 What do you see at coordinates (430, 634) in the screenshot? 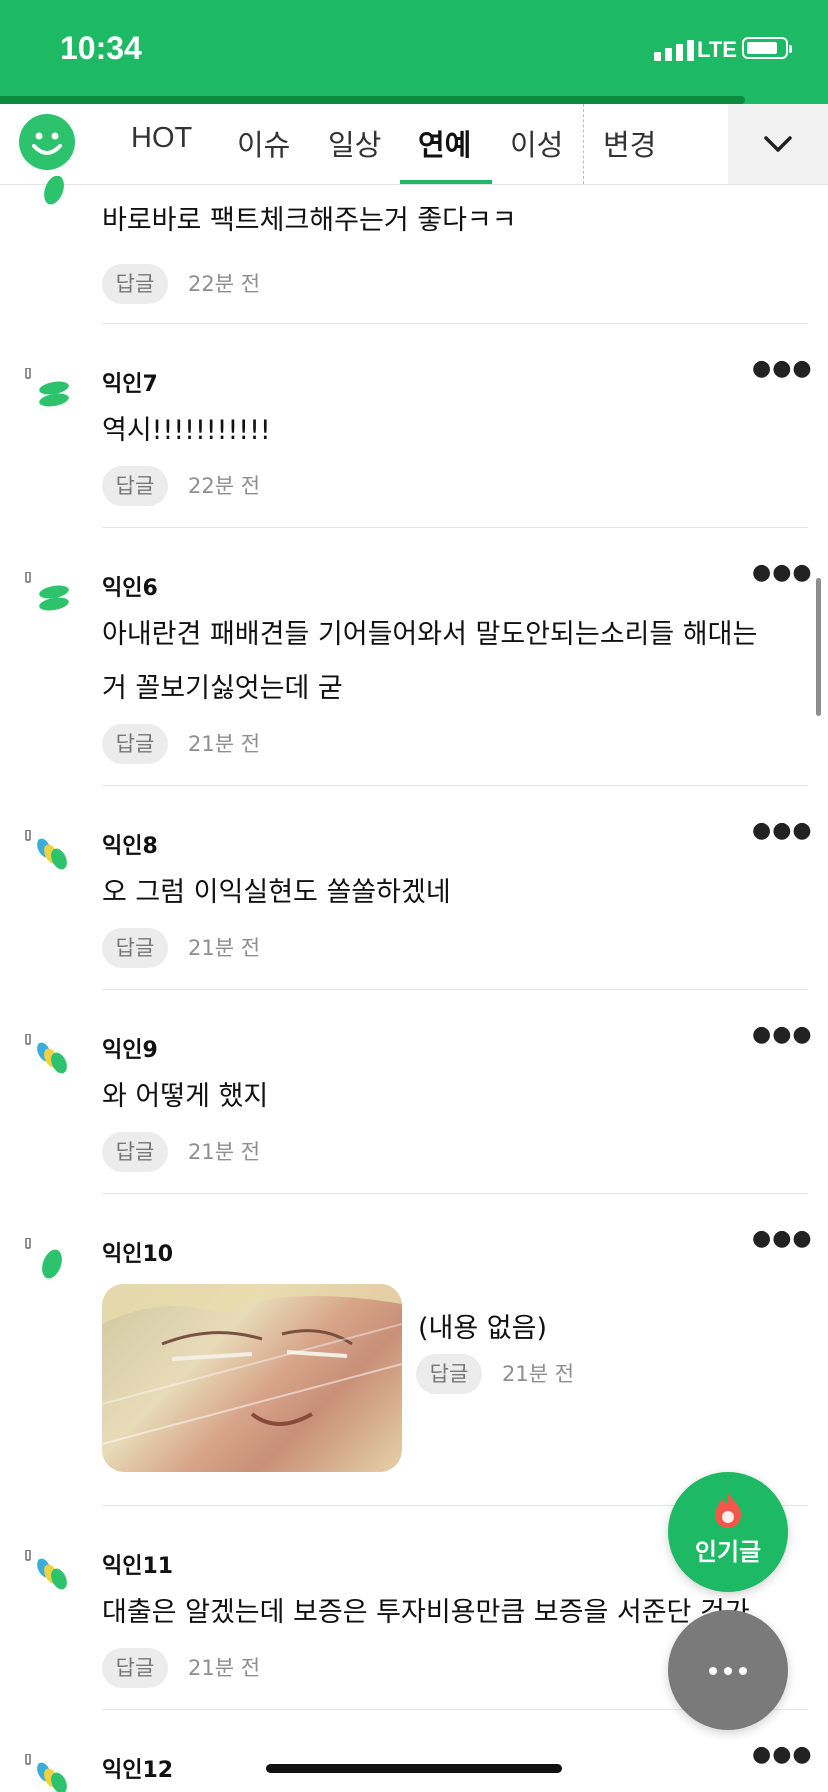
I see `comment-text-line-1: 아내란견 패배견들 기어들어와서 말도안되는소리들 해대는` at bounding box center [430, 634].